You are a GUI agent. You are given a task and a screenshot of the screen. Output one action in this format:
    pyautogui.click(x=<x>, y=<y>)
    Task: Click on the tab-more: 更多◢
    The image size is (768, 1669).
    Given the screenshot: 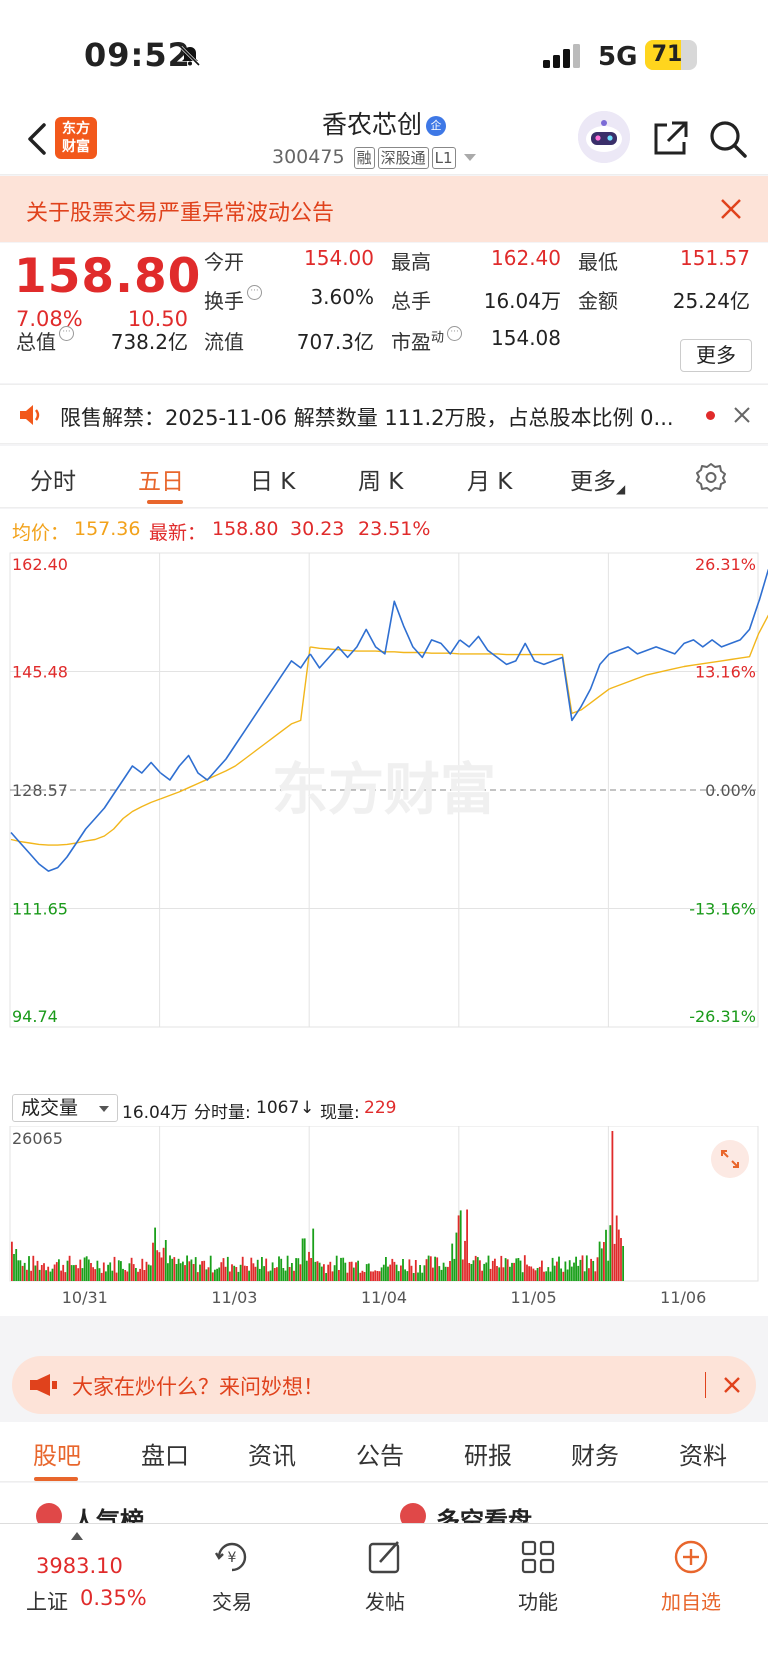 What is the action you would take?
    pyautogui.click(x=597, y=479)
    